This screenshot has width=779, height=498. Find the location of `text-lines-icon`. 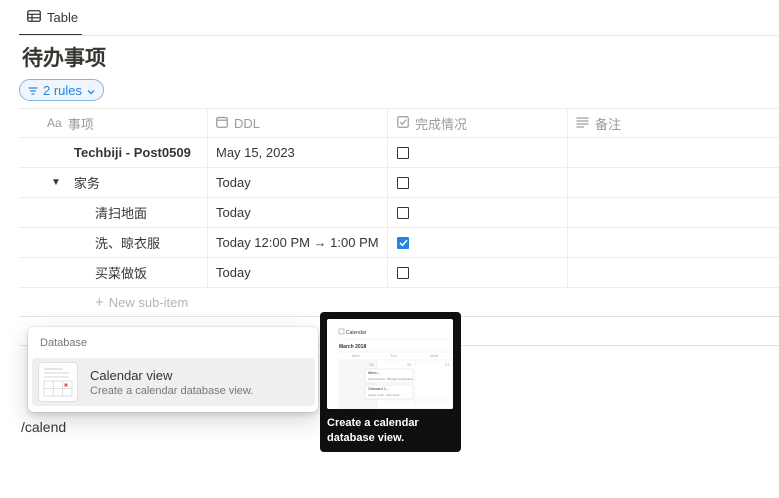

text-lines-icon is located at coordinates (582, 123).